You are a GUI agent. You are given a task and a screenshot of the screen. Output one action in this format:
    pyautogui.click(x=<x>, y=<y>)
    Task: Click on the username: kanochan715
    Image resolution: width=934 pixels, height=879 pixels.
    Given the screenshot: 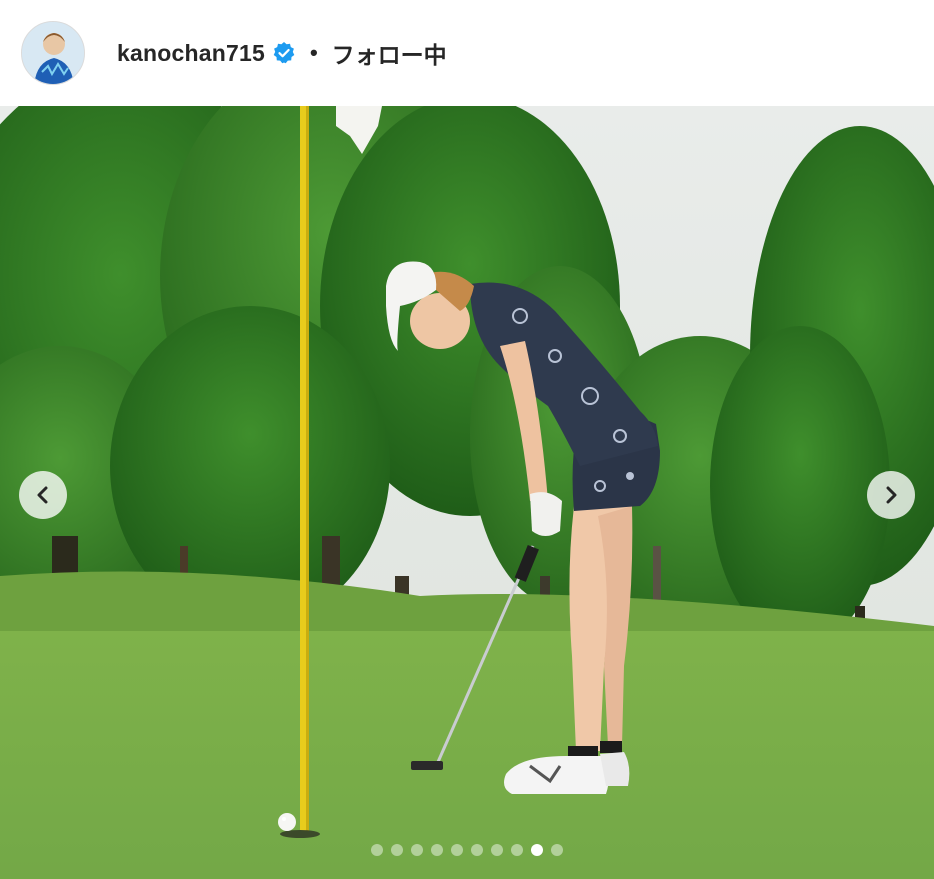 What is the action you would take?
    pyautogui.click(x=191, y=53)
    